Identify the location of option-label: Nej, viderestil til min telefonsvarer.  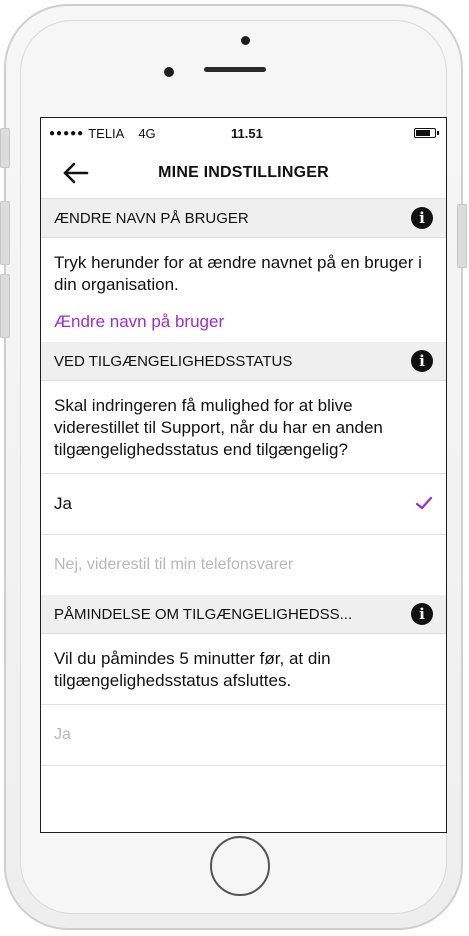
(174, 564).